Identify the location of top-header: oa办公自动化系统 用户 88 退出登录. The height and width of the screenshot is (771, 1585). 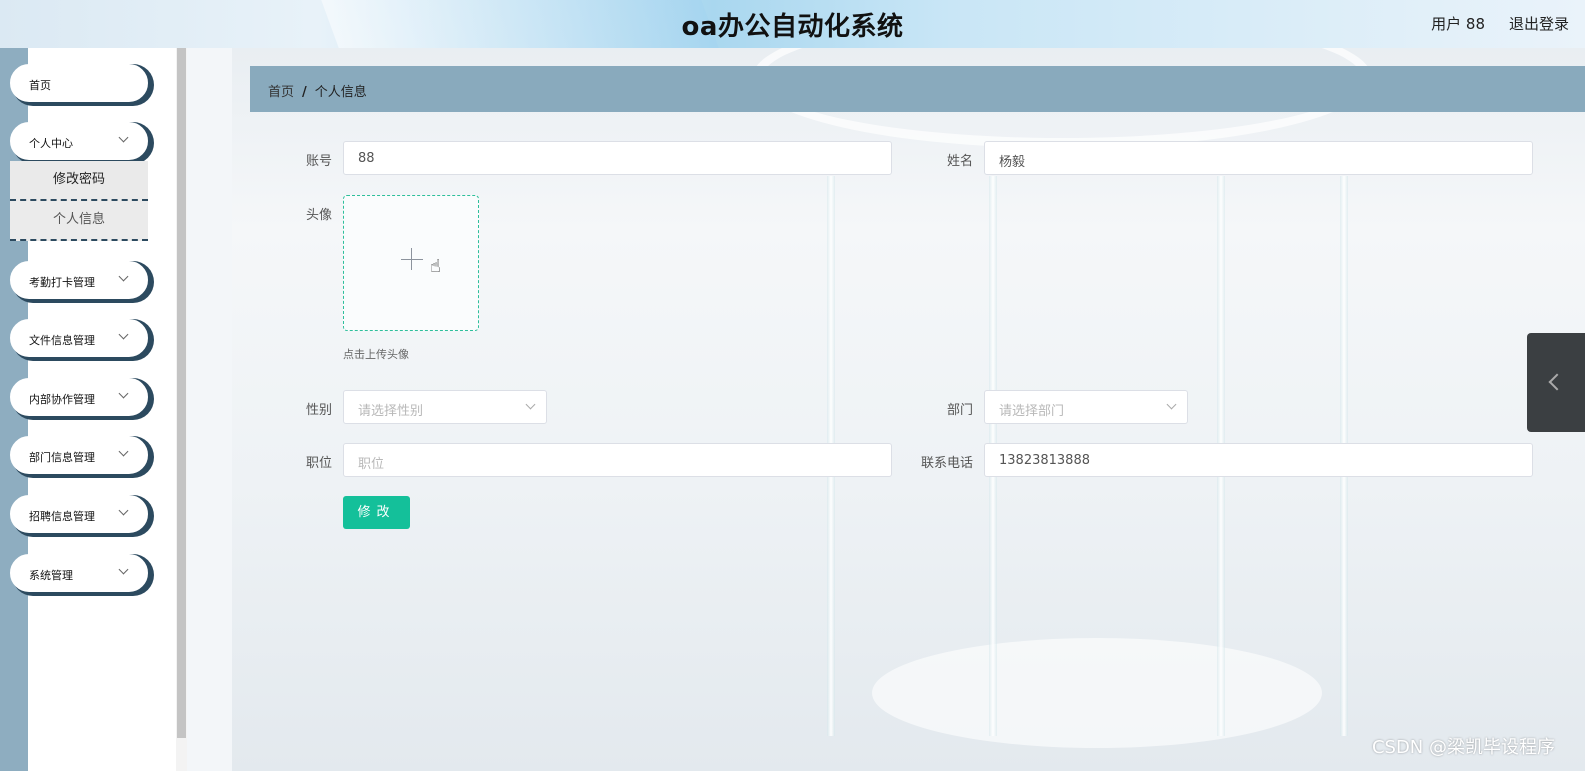
(792, 24).